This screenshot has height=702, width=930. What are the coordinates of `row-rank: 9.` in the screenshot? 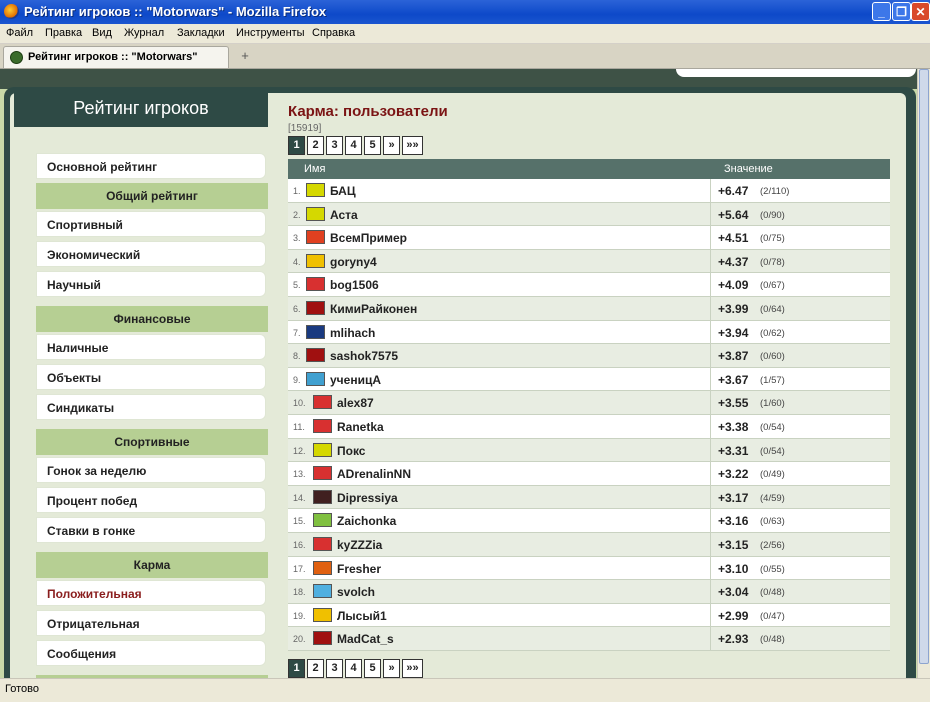 It's located at (297, 379).